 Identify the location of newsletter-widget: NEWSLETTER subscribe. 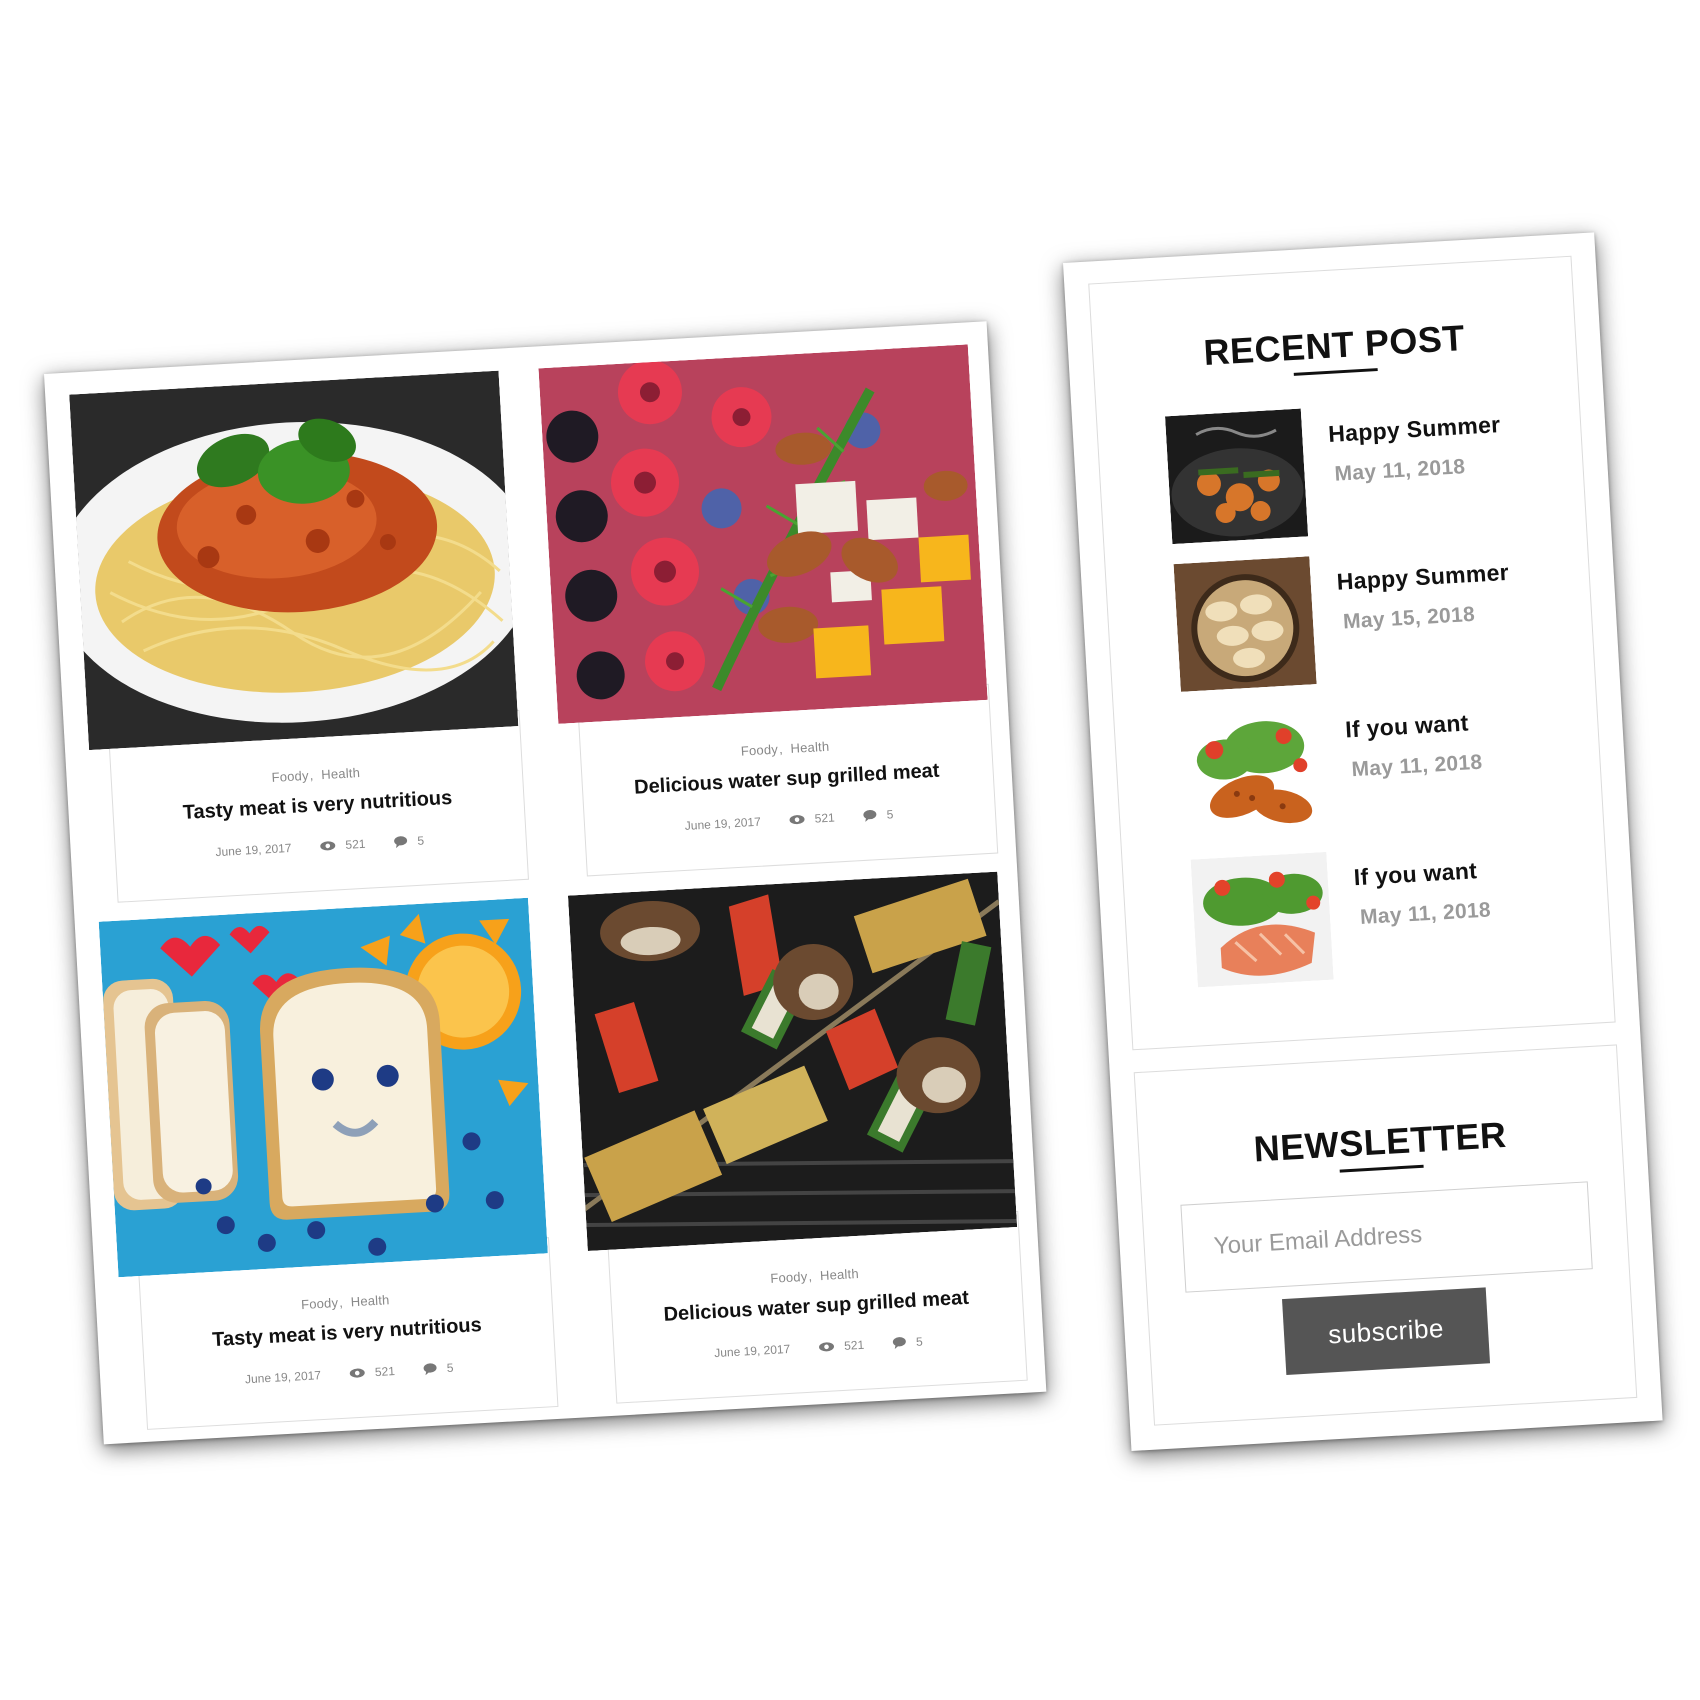
(1385, 1235).